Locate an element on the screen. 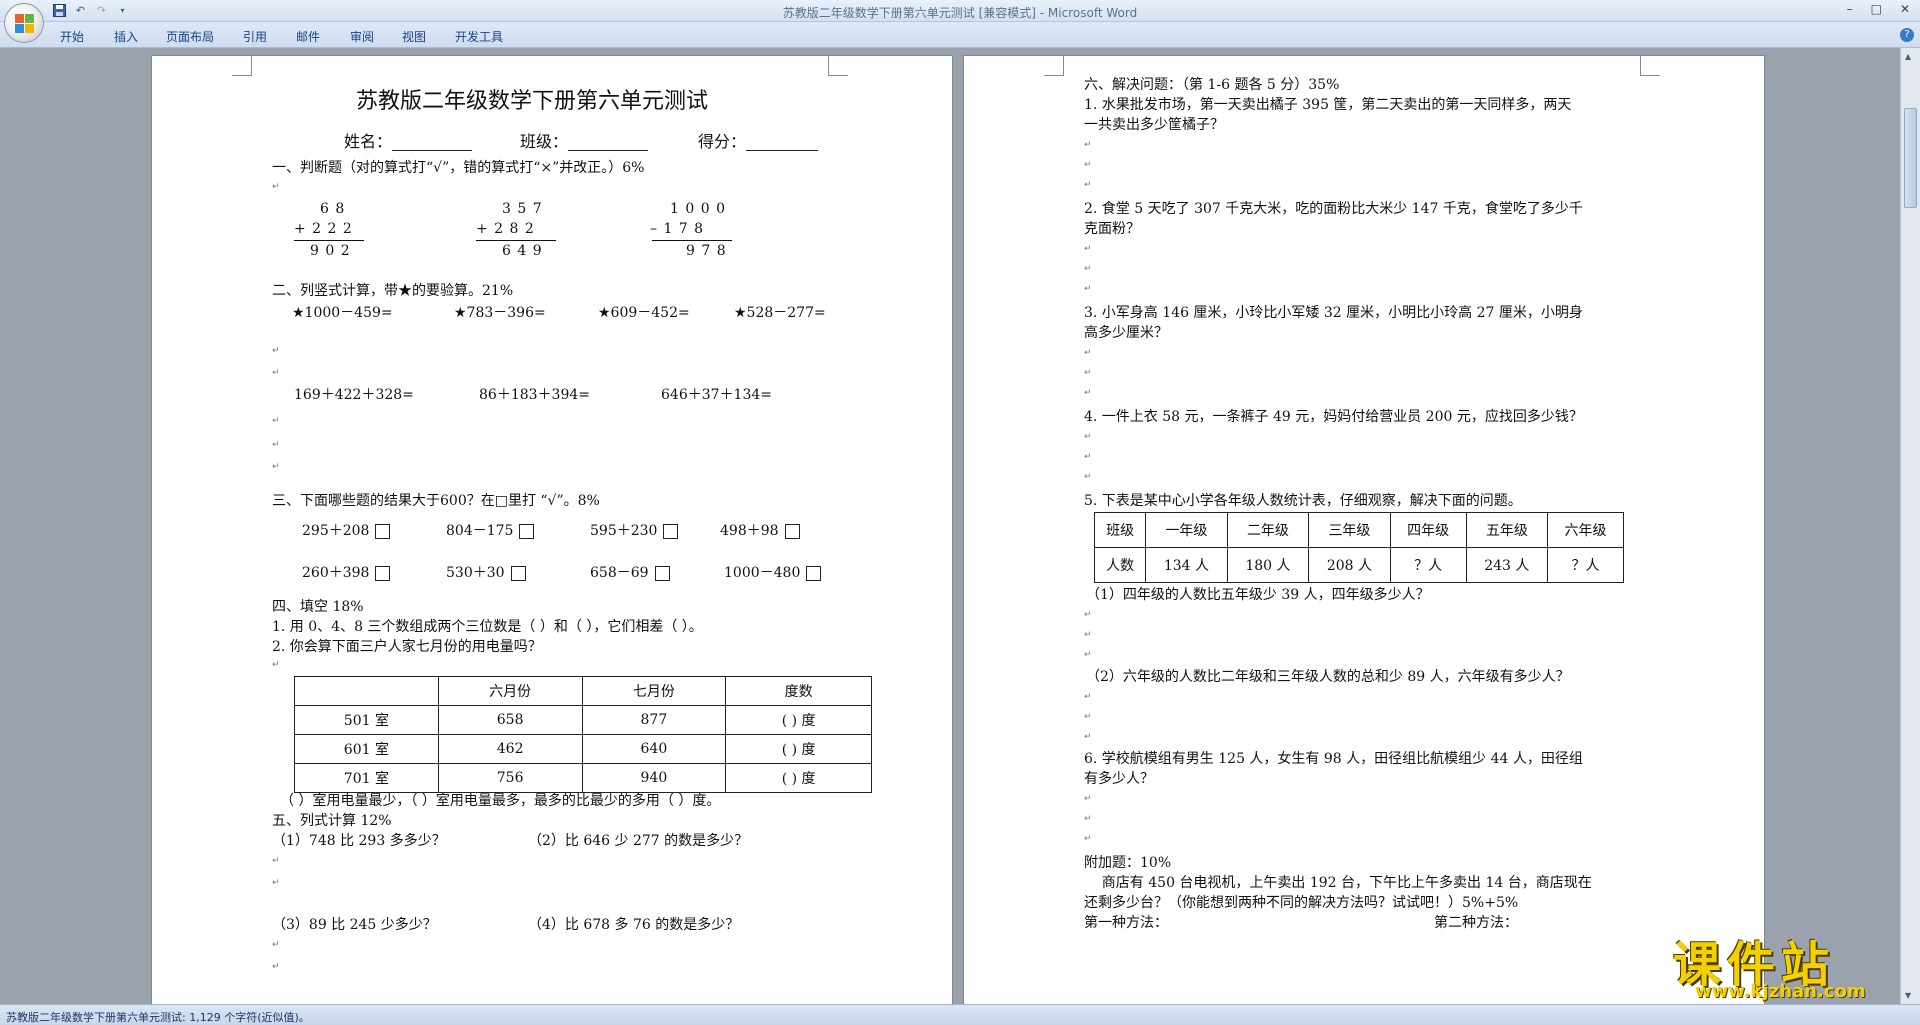  table-header is located at coordinates (366, 691).